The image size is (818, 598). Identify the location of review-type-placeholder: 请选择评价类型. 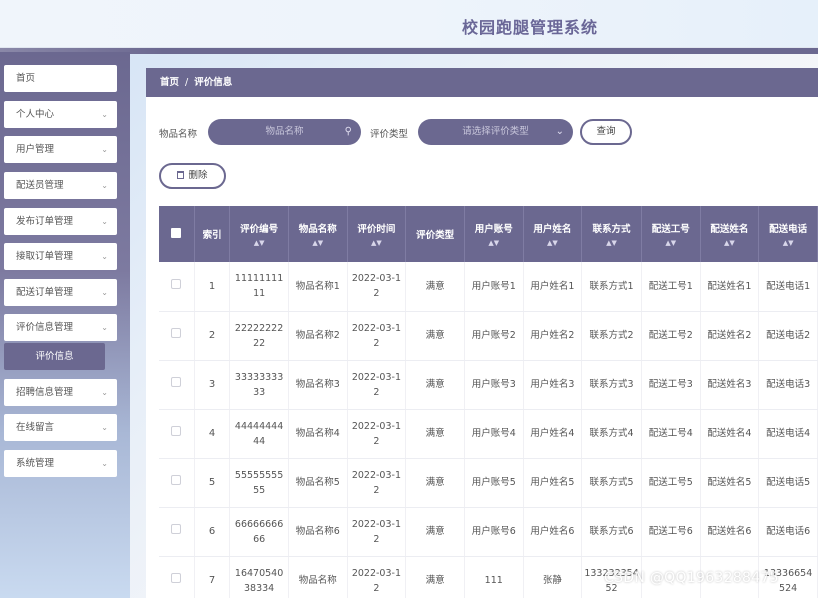
(495, 131).